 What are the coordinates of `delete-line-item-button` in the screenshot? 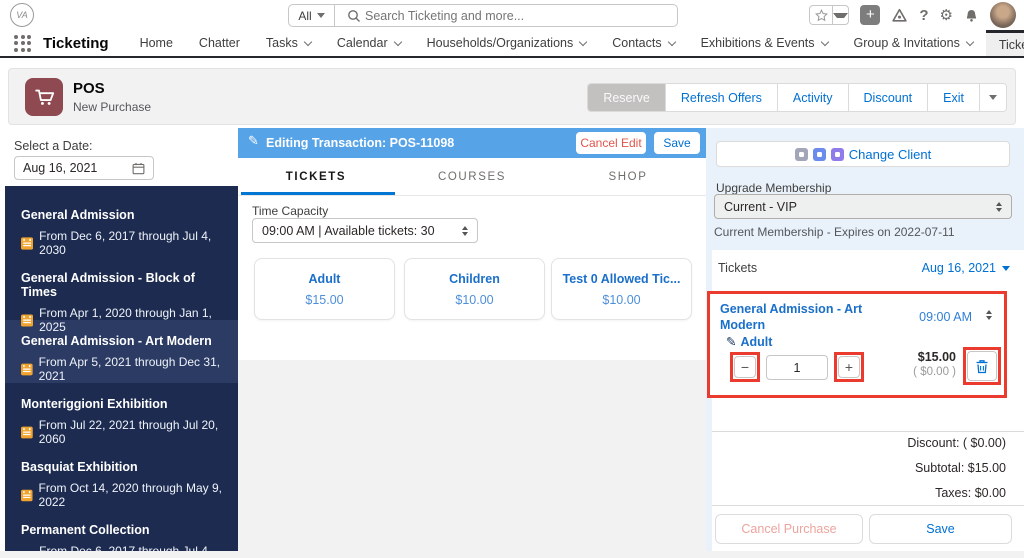 It's located at (982, 366).